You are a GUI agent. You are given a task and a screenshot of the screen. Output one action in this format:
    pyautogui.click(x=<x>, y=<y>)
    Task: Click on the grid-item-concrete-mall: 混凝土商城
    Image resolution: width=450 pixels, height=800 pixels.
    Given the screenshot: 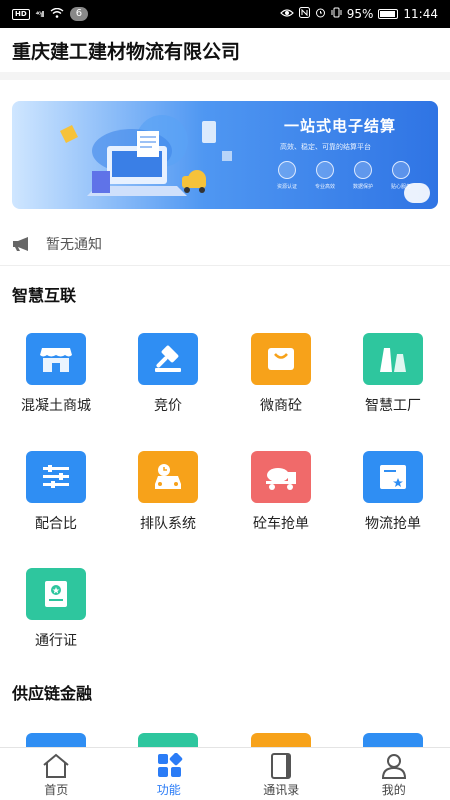 What is the action you would take?
    pyautogui.click(x=56, y=383)
    